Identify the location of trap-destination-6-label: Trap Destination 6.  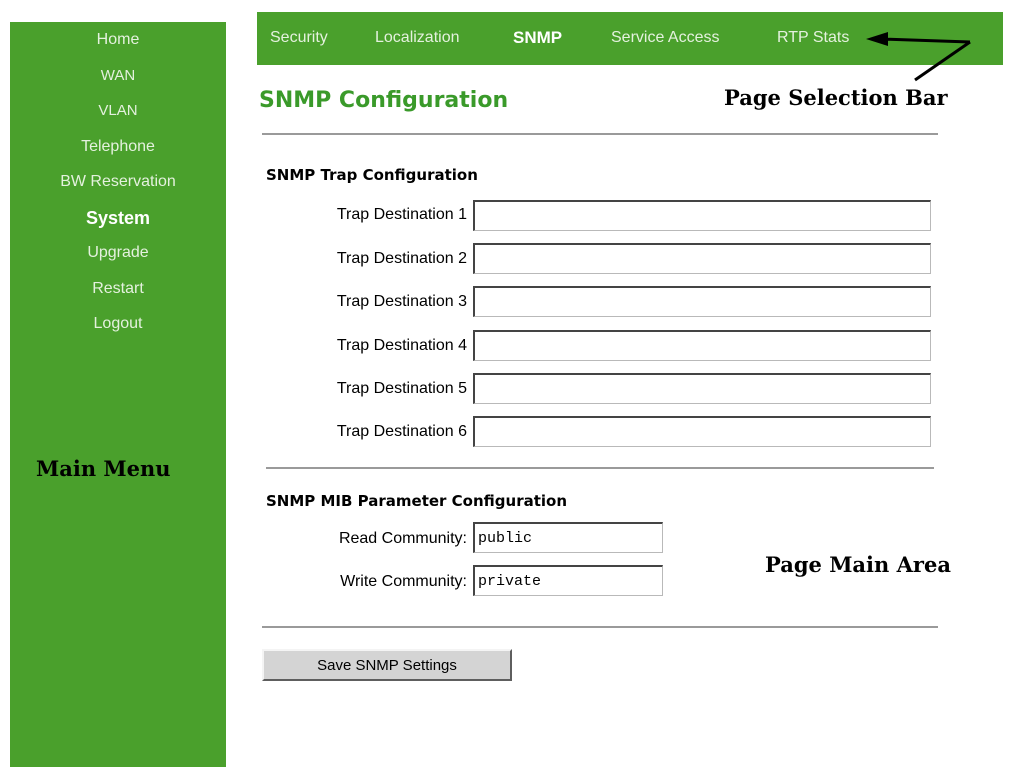
(401, 431).